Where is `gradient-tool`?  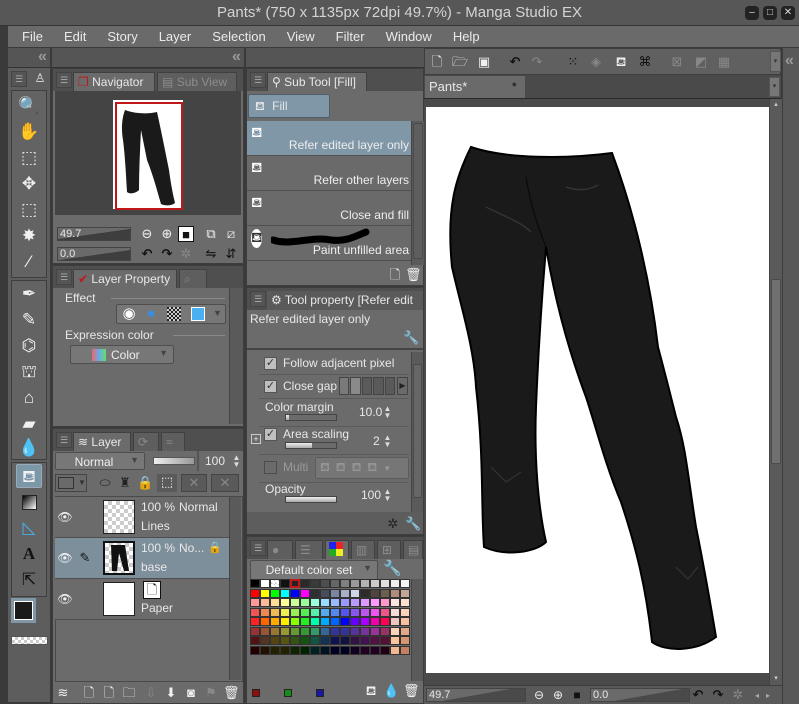 gradient-tool is located at coordinates (29, 502).